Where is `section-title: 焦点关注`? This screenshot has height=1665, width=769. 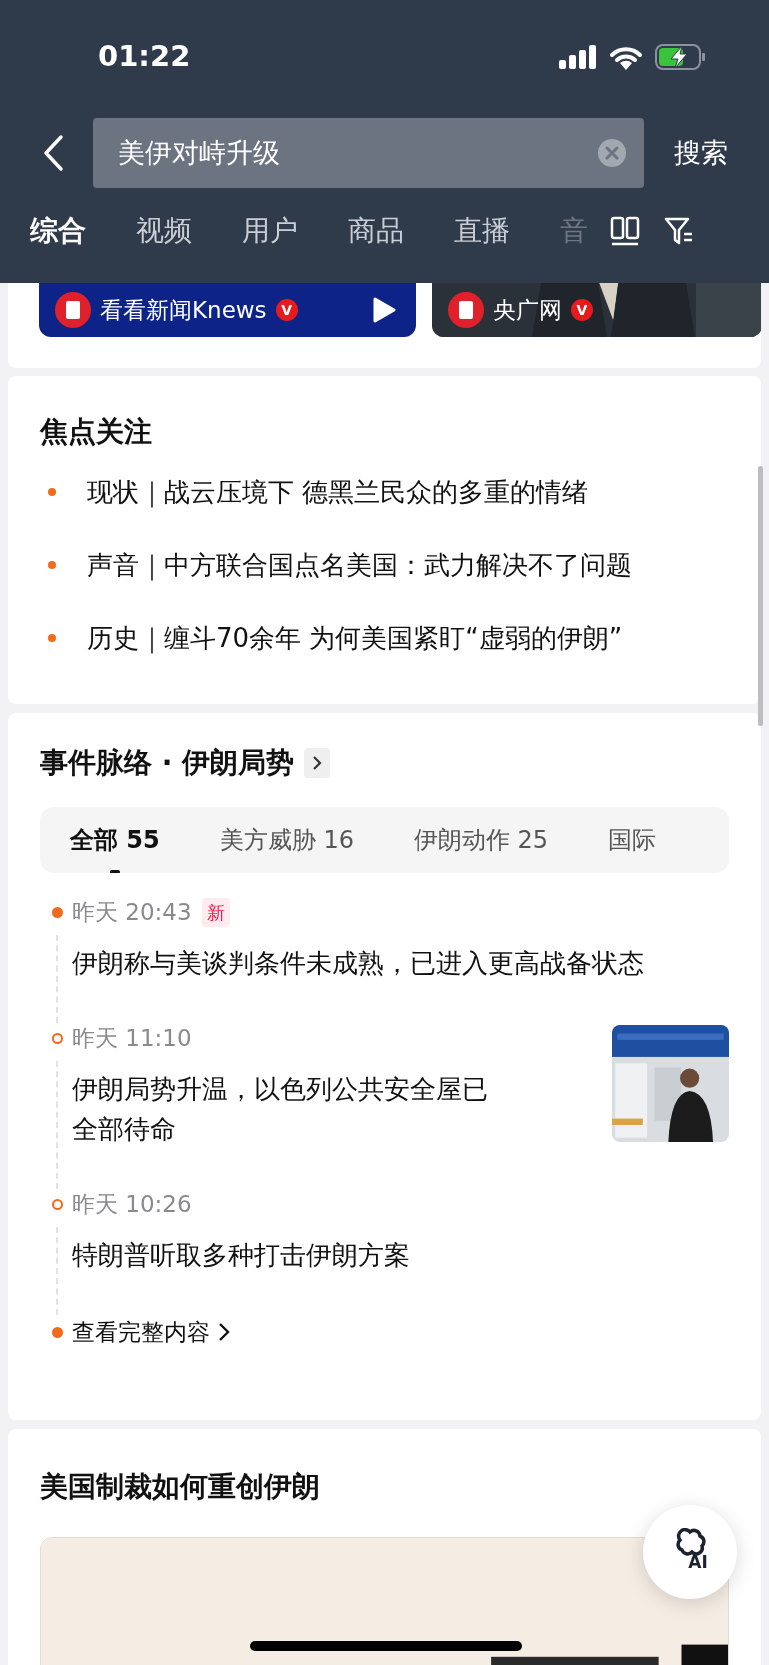 section-title: 焦点关注 is located at coordinates (96, 432).